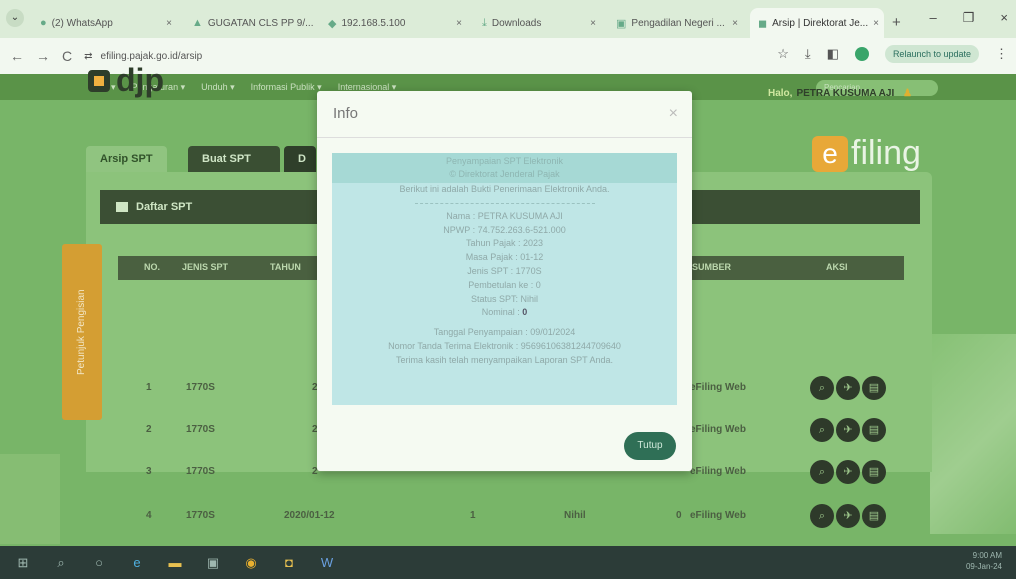 The width and height of the screenshot is (1016, 579). What do you see at coordinates (82, 23) in the screenshot?
I see `tab-label: (2) WhatsApp` at bounding box center [82, 23].